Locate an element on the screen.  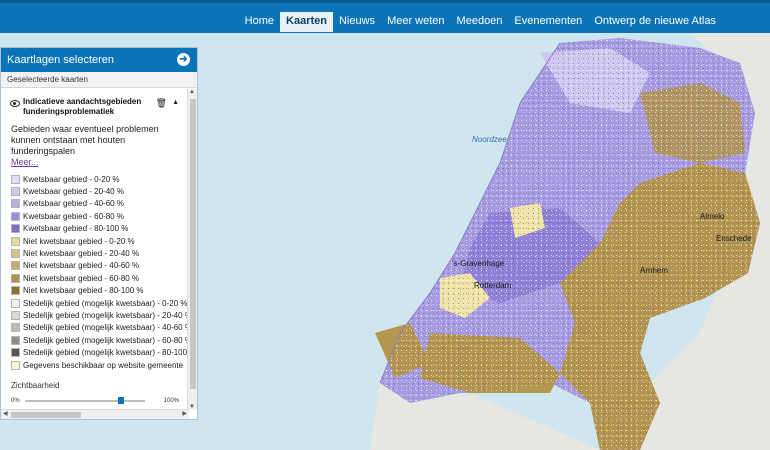
selected-maps-header: Geselecteerde kaarten is located at coordinates (99, 80).